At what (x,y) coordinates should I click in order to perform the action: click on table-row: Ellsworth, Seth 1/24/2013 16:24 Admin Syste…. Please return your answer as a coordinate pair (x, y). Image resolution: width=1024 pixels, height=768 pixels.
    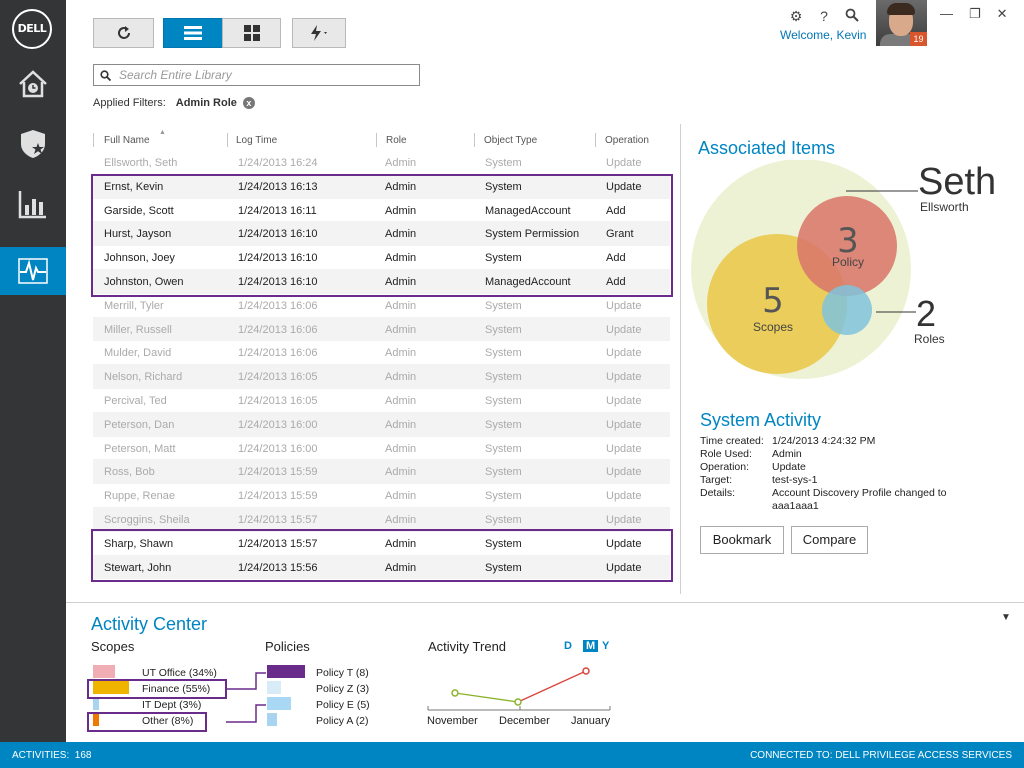
    Looking at the image, I should click on (381, 163).